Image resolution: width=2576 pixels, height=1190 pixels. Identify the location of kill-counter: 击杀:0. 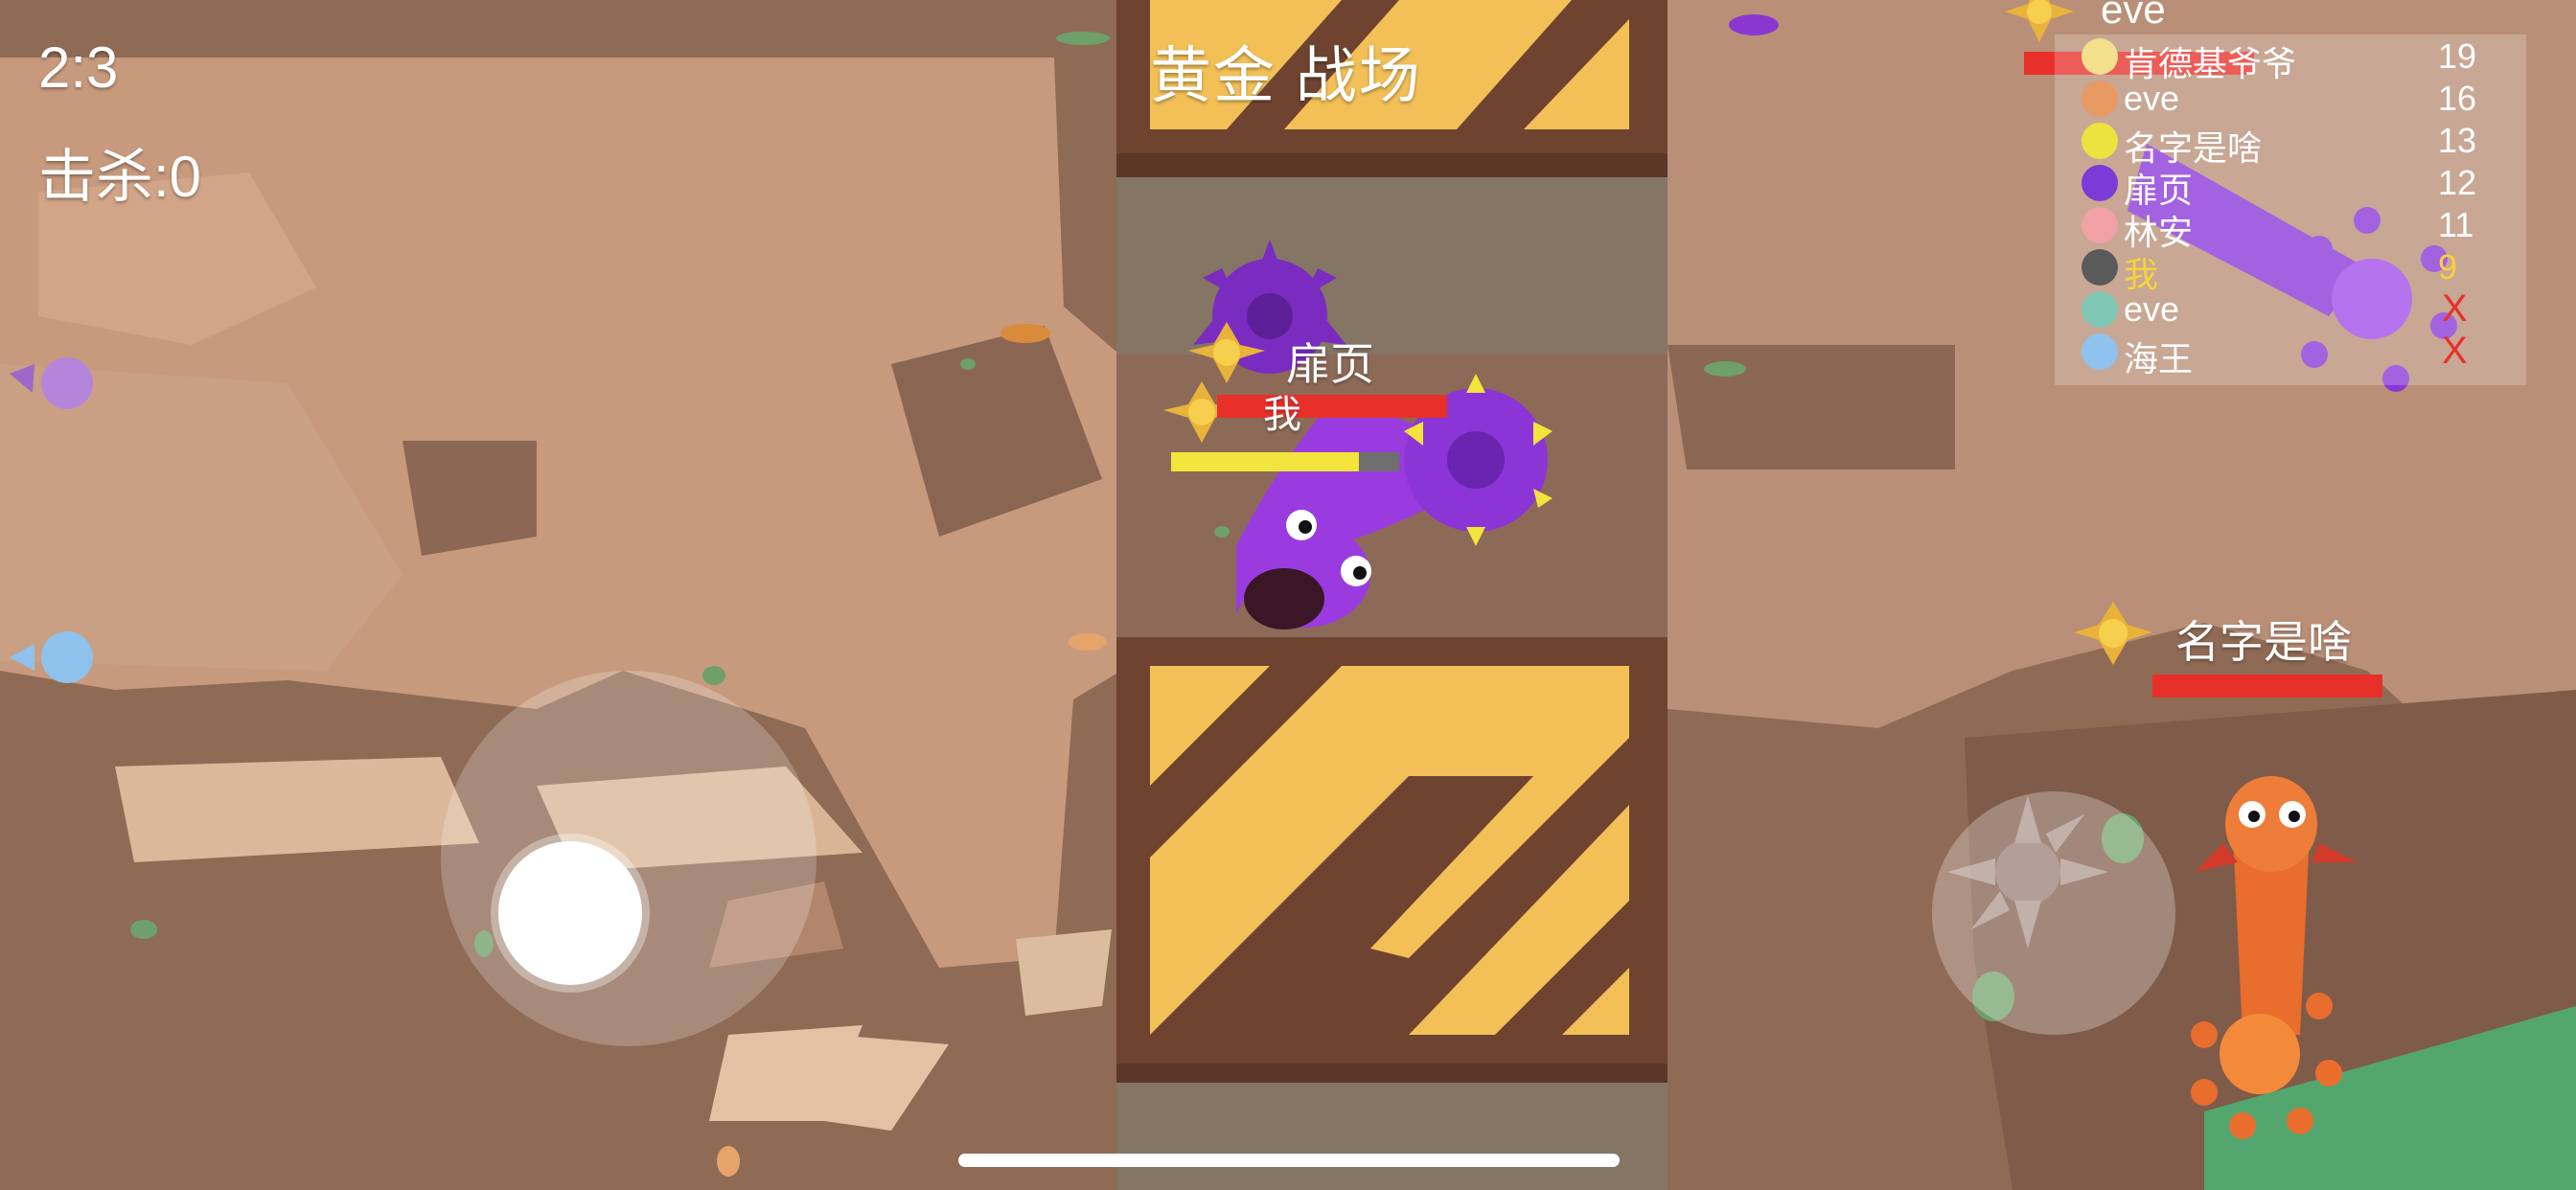
(120, 177).